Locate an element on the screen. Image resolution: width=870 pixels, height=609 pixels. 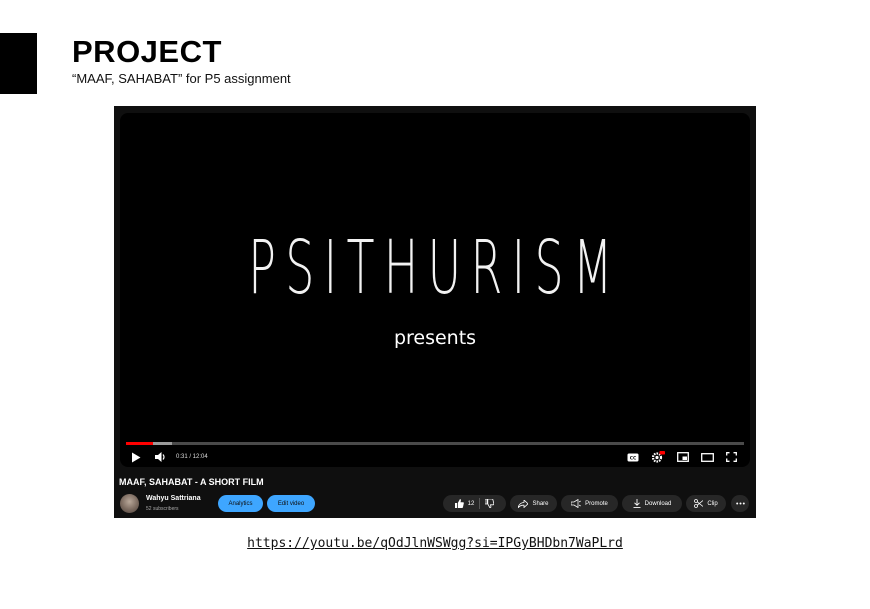
fullscreen-icon is located at coordinates (731, 457).